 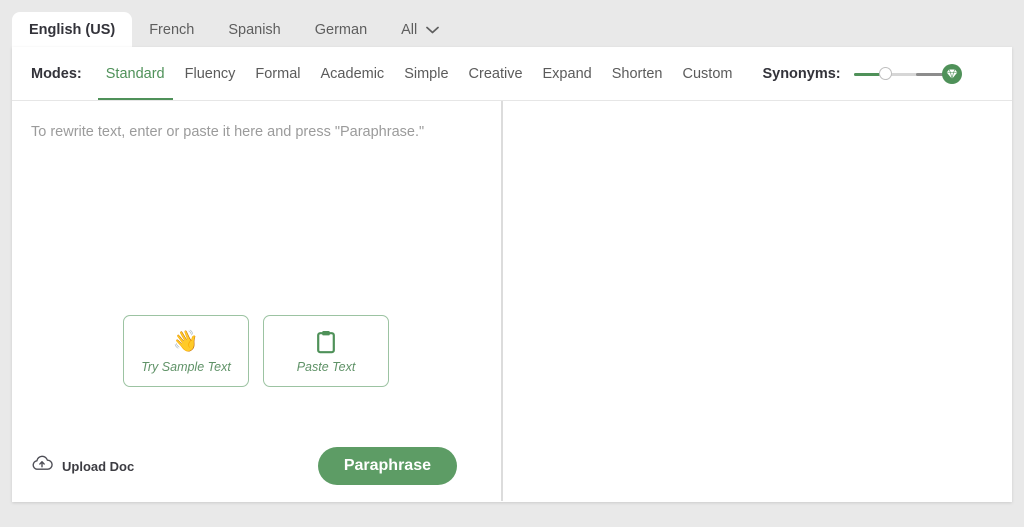 I want to click on paraphrase-button-label: Paraphrase, so click(x=387, y=465).